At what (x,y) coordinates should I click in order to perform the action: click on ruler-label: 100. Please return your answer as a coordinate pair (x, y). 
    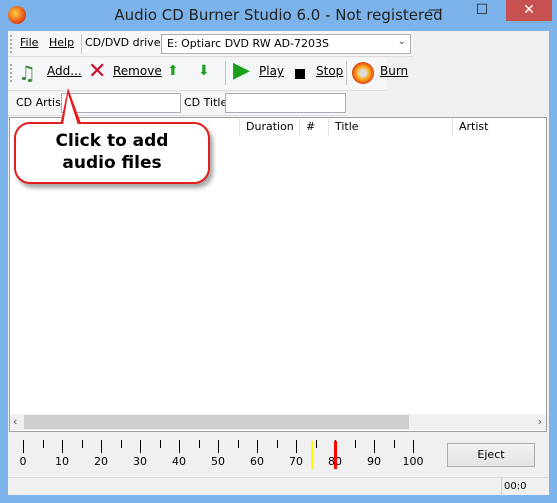
    Looking at the image, I should click on (413, 461).